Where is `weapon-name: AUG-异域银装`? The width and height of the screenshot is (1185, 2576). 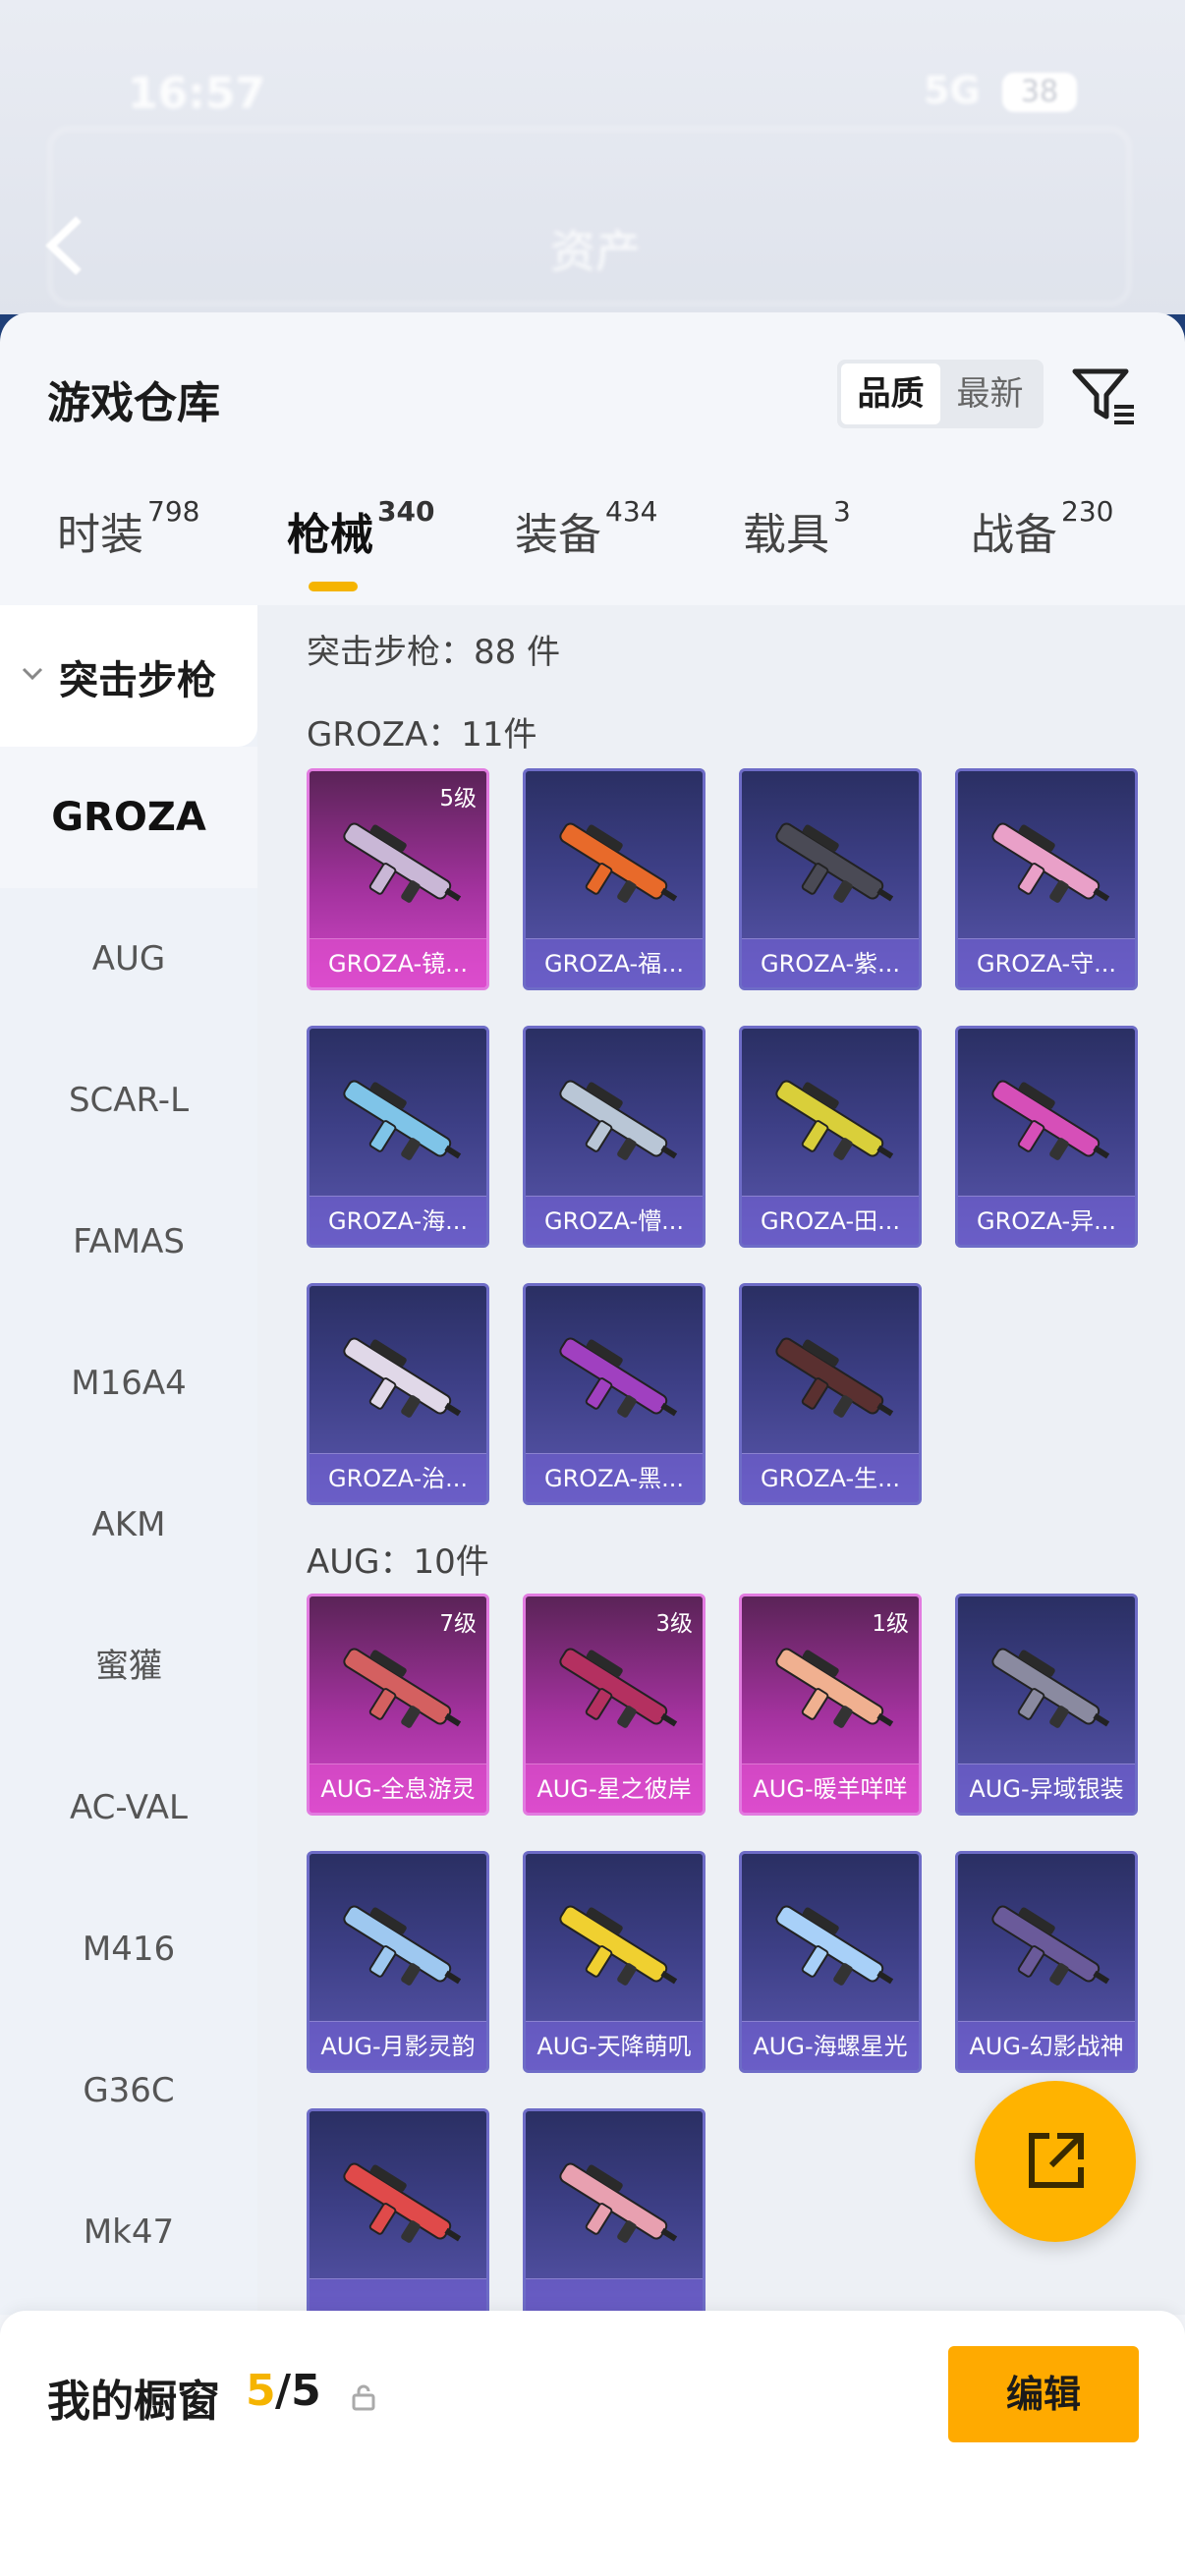 weapon-name: AUG-异域银装 is located at coordinates (1046, 1788).